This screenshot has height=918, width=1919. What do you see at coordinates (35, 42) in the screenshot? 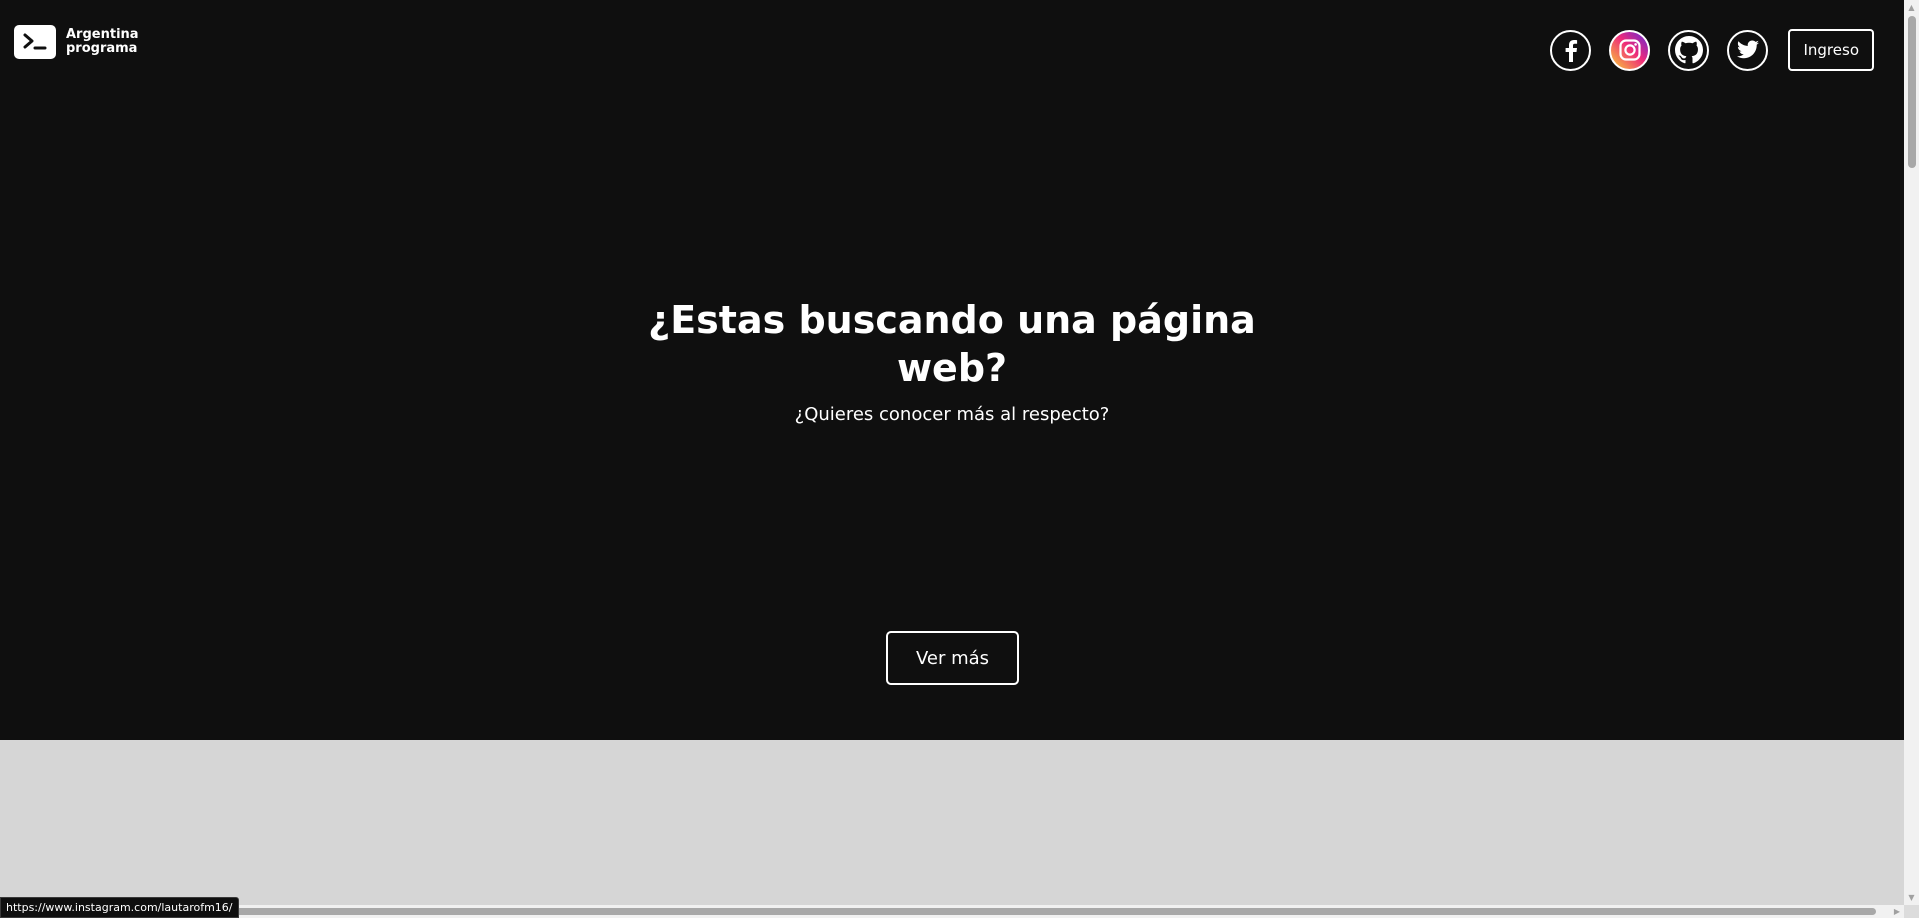
I see `terminal-prompt-icon` at bounding box center [35, 42].